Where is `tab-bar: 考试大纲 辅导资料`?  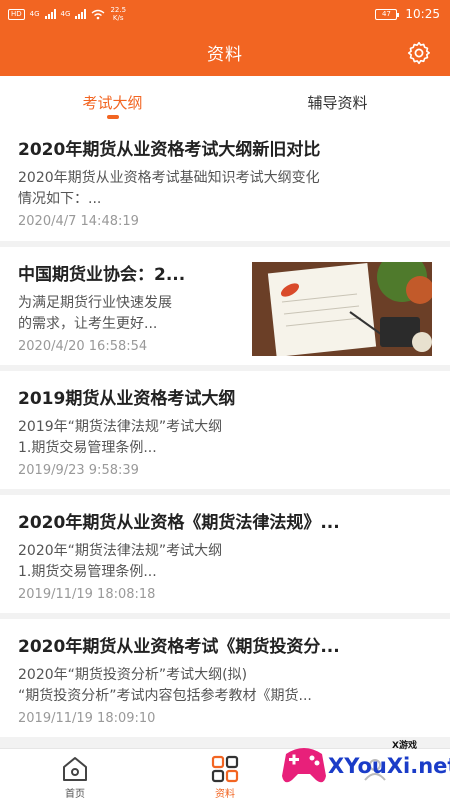
tab-bar: 考试大纲 辅导资料 is located at coordinates (225, 99).